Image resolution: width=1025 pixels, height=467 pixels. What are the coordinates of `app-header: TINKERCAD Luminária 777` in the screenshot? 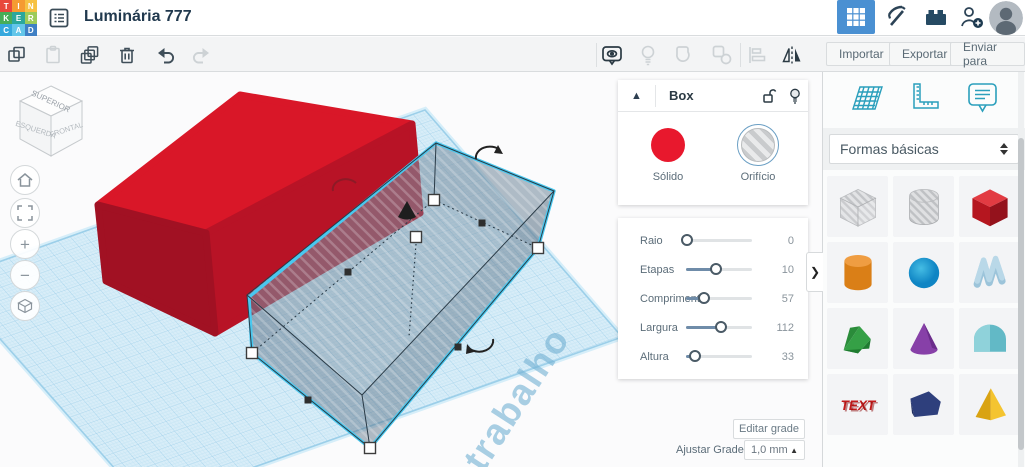 It's located at (512, 18).